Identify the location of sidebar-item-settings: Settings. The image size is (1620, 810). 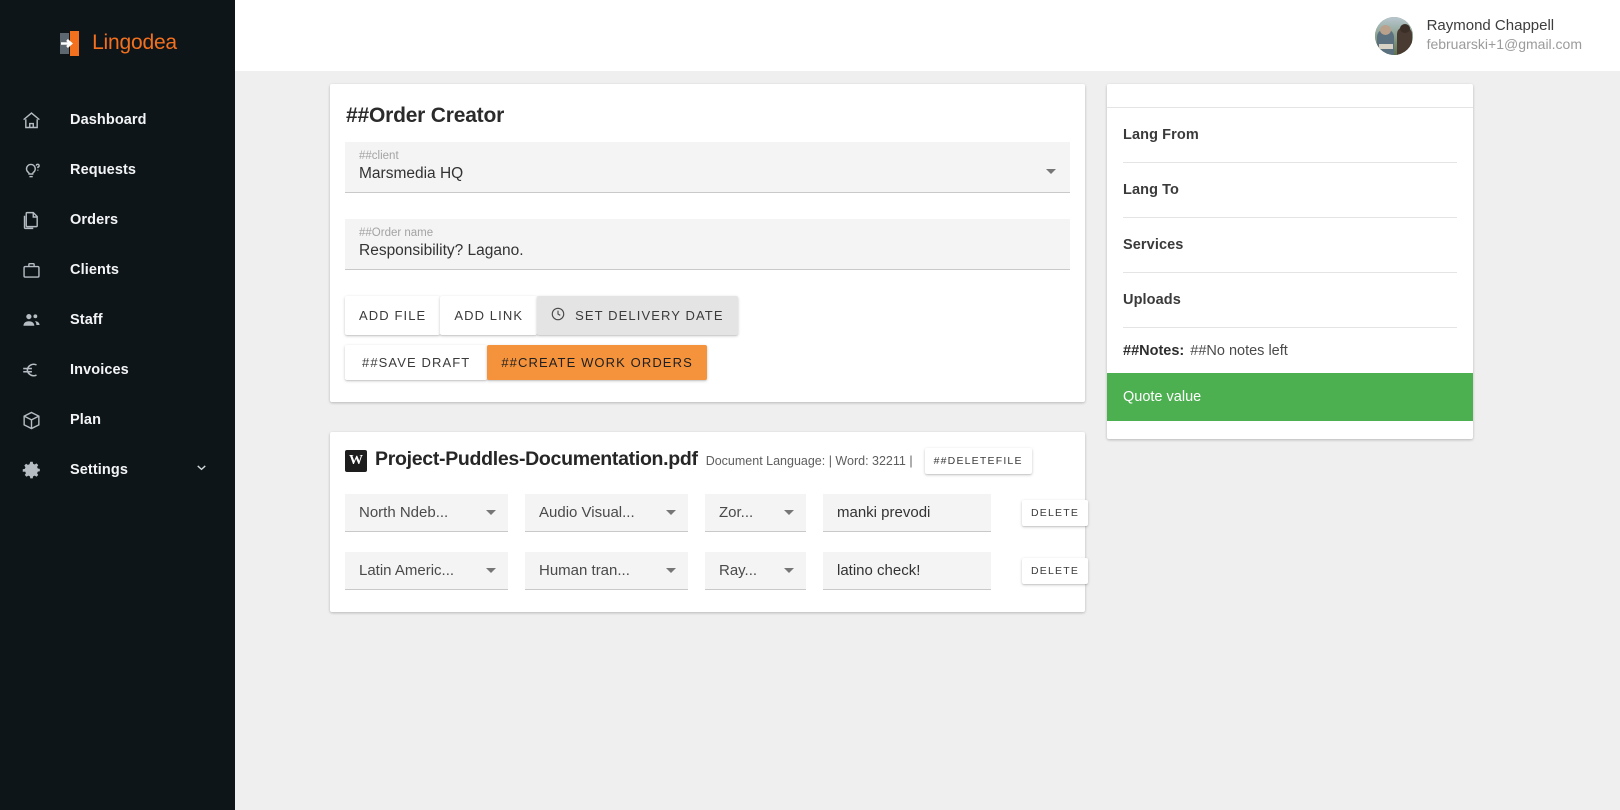
(117, 470).